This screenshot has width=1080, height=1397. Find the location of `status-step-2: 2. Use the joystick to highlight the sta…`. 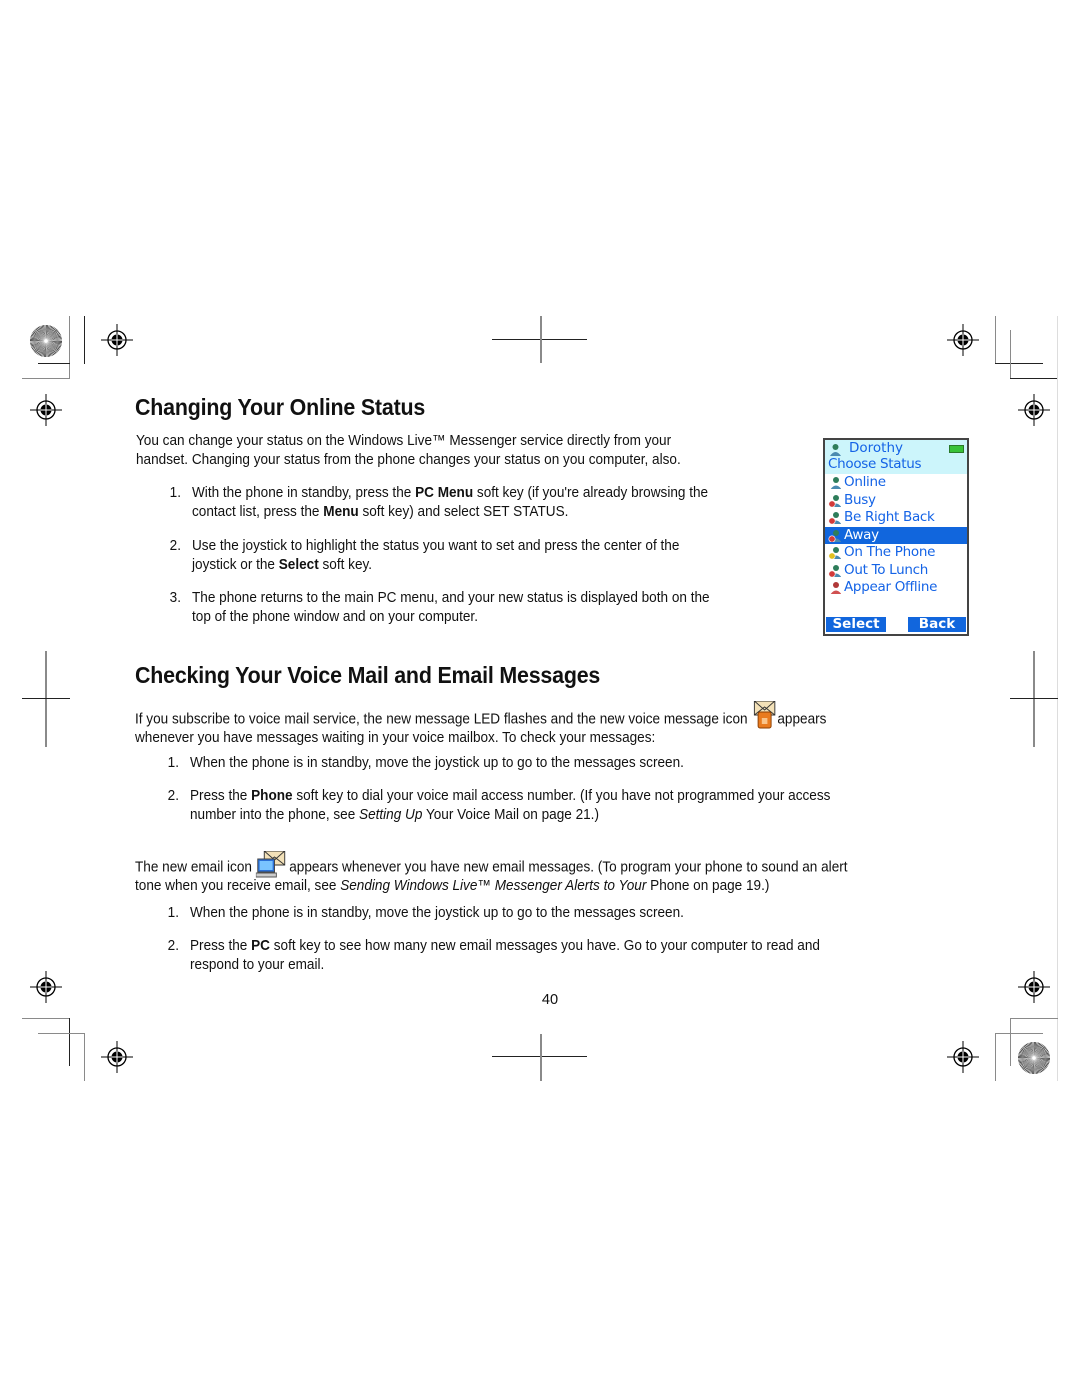

status-step-2: 2. Use the joystick to highlight the sta… is located at coordinates (425, 555).